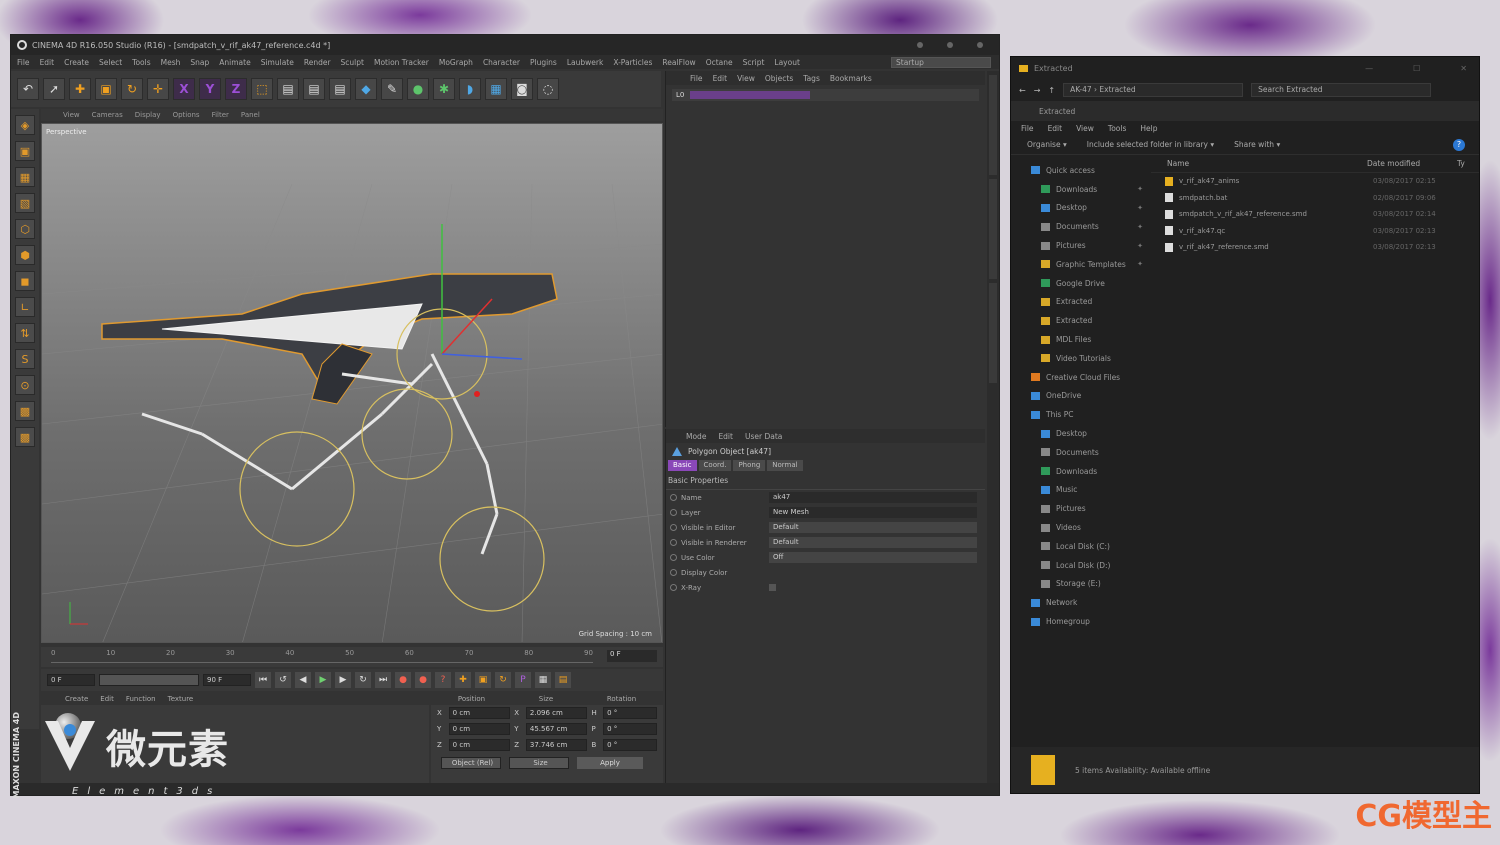 The width and height of the screenshot is (1500, 845). I want to click on column-type: Ty, so click(1461, 163).